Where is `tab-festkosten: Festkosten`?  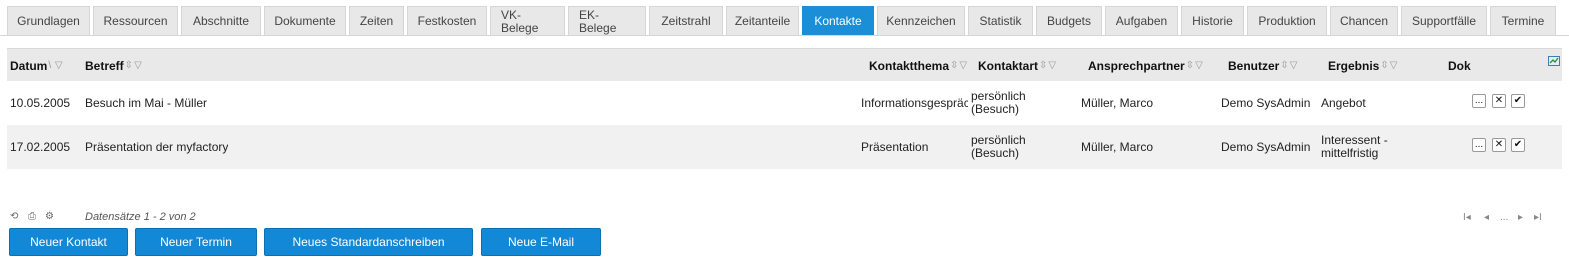
tab-festkosten: Festkosten is located at coordinates (447, 21).